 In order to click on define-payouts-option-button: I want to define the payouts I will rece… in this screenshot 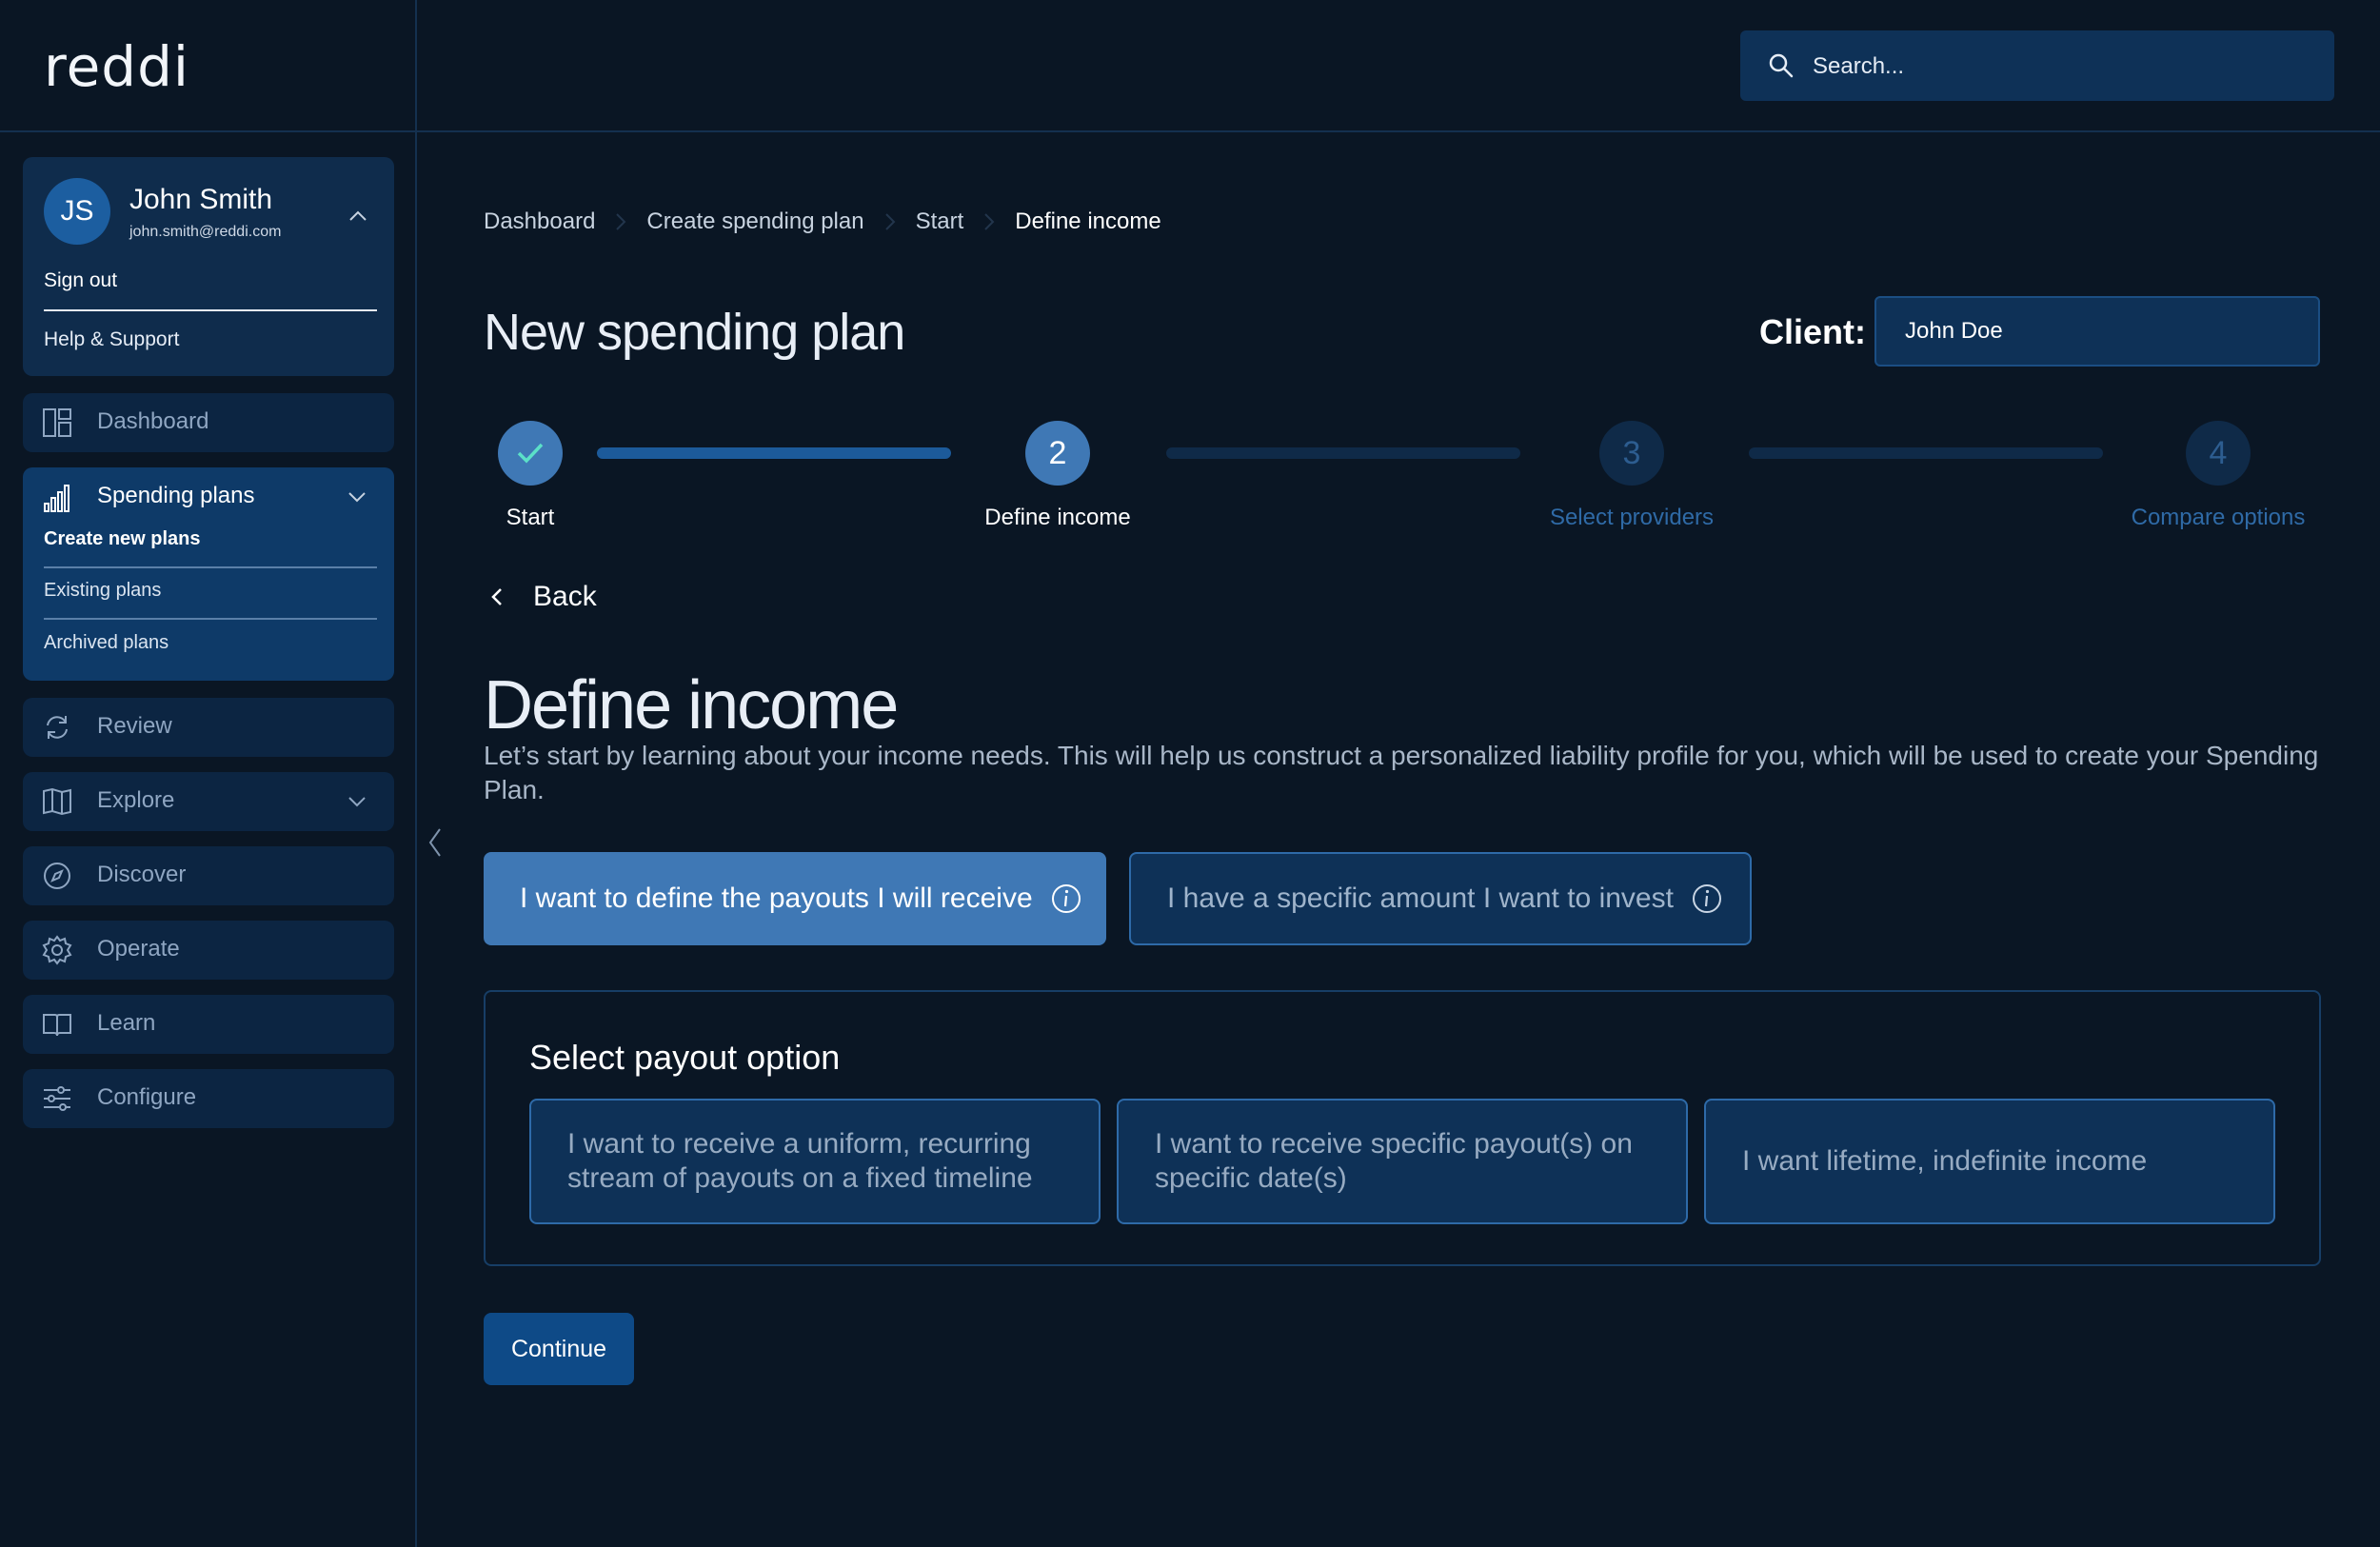, I will do `click(795, 898)`.